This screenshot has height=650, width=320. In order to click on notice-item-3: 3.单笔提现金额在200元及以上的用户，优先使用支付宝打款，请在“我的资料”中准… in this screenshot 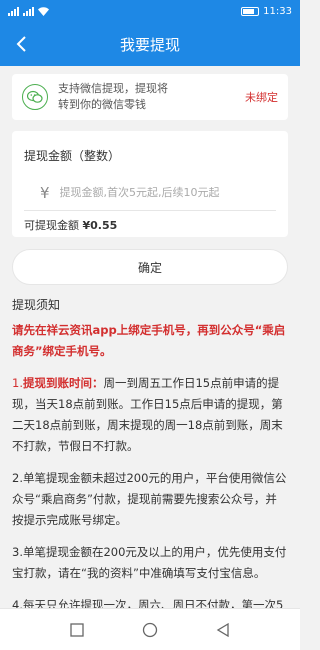, I will do `click(149, 562)`.